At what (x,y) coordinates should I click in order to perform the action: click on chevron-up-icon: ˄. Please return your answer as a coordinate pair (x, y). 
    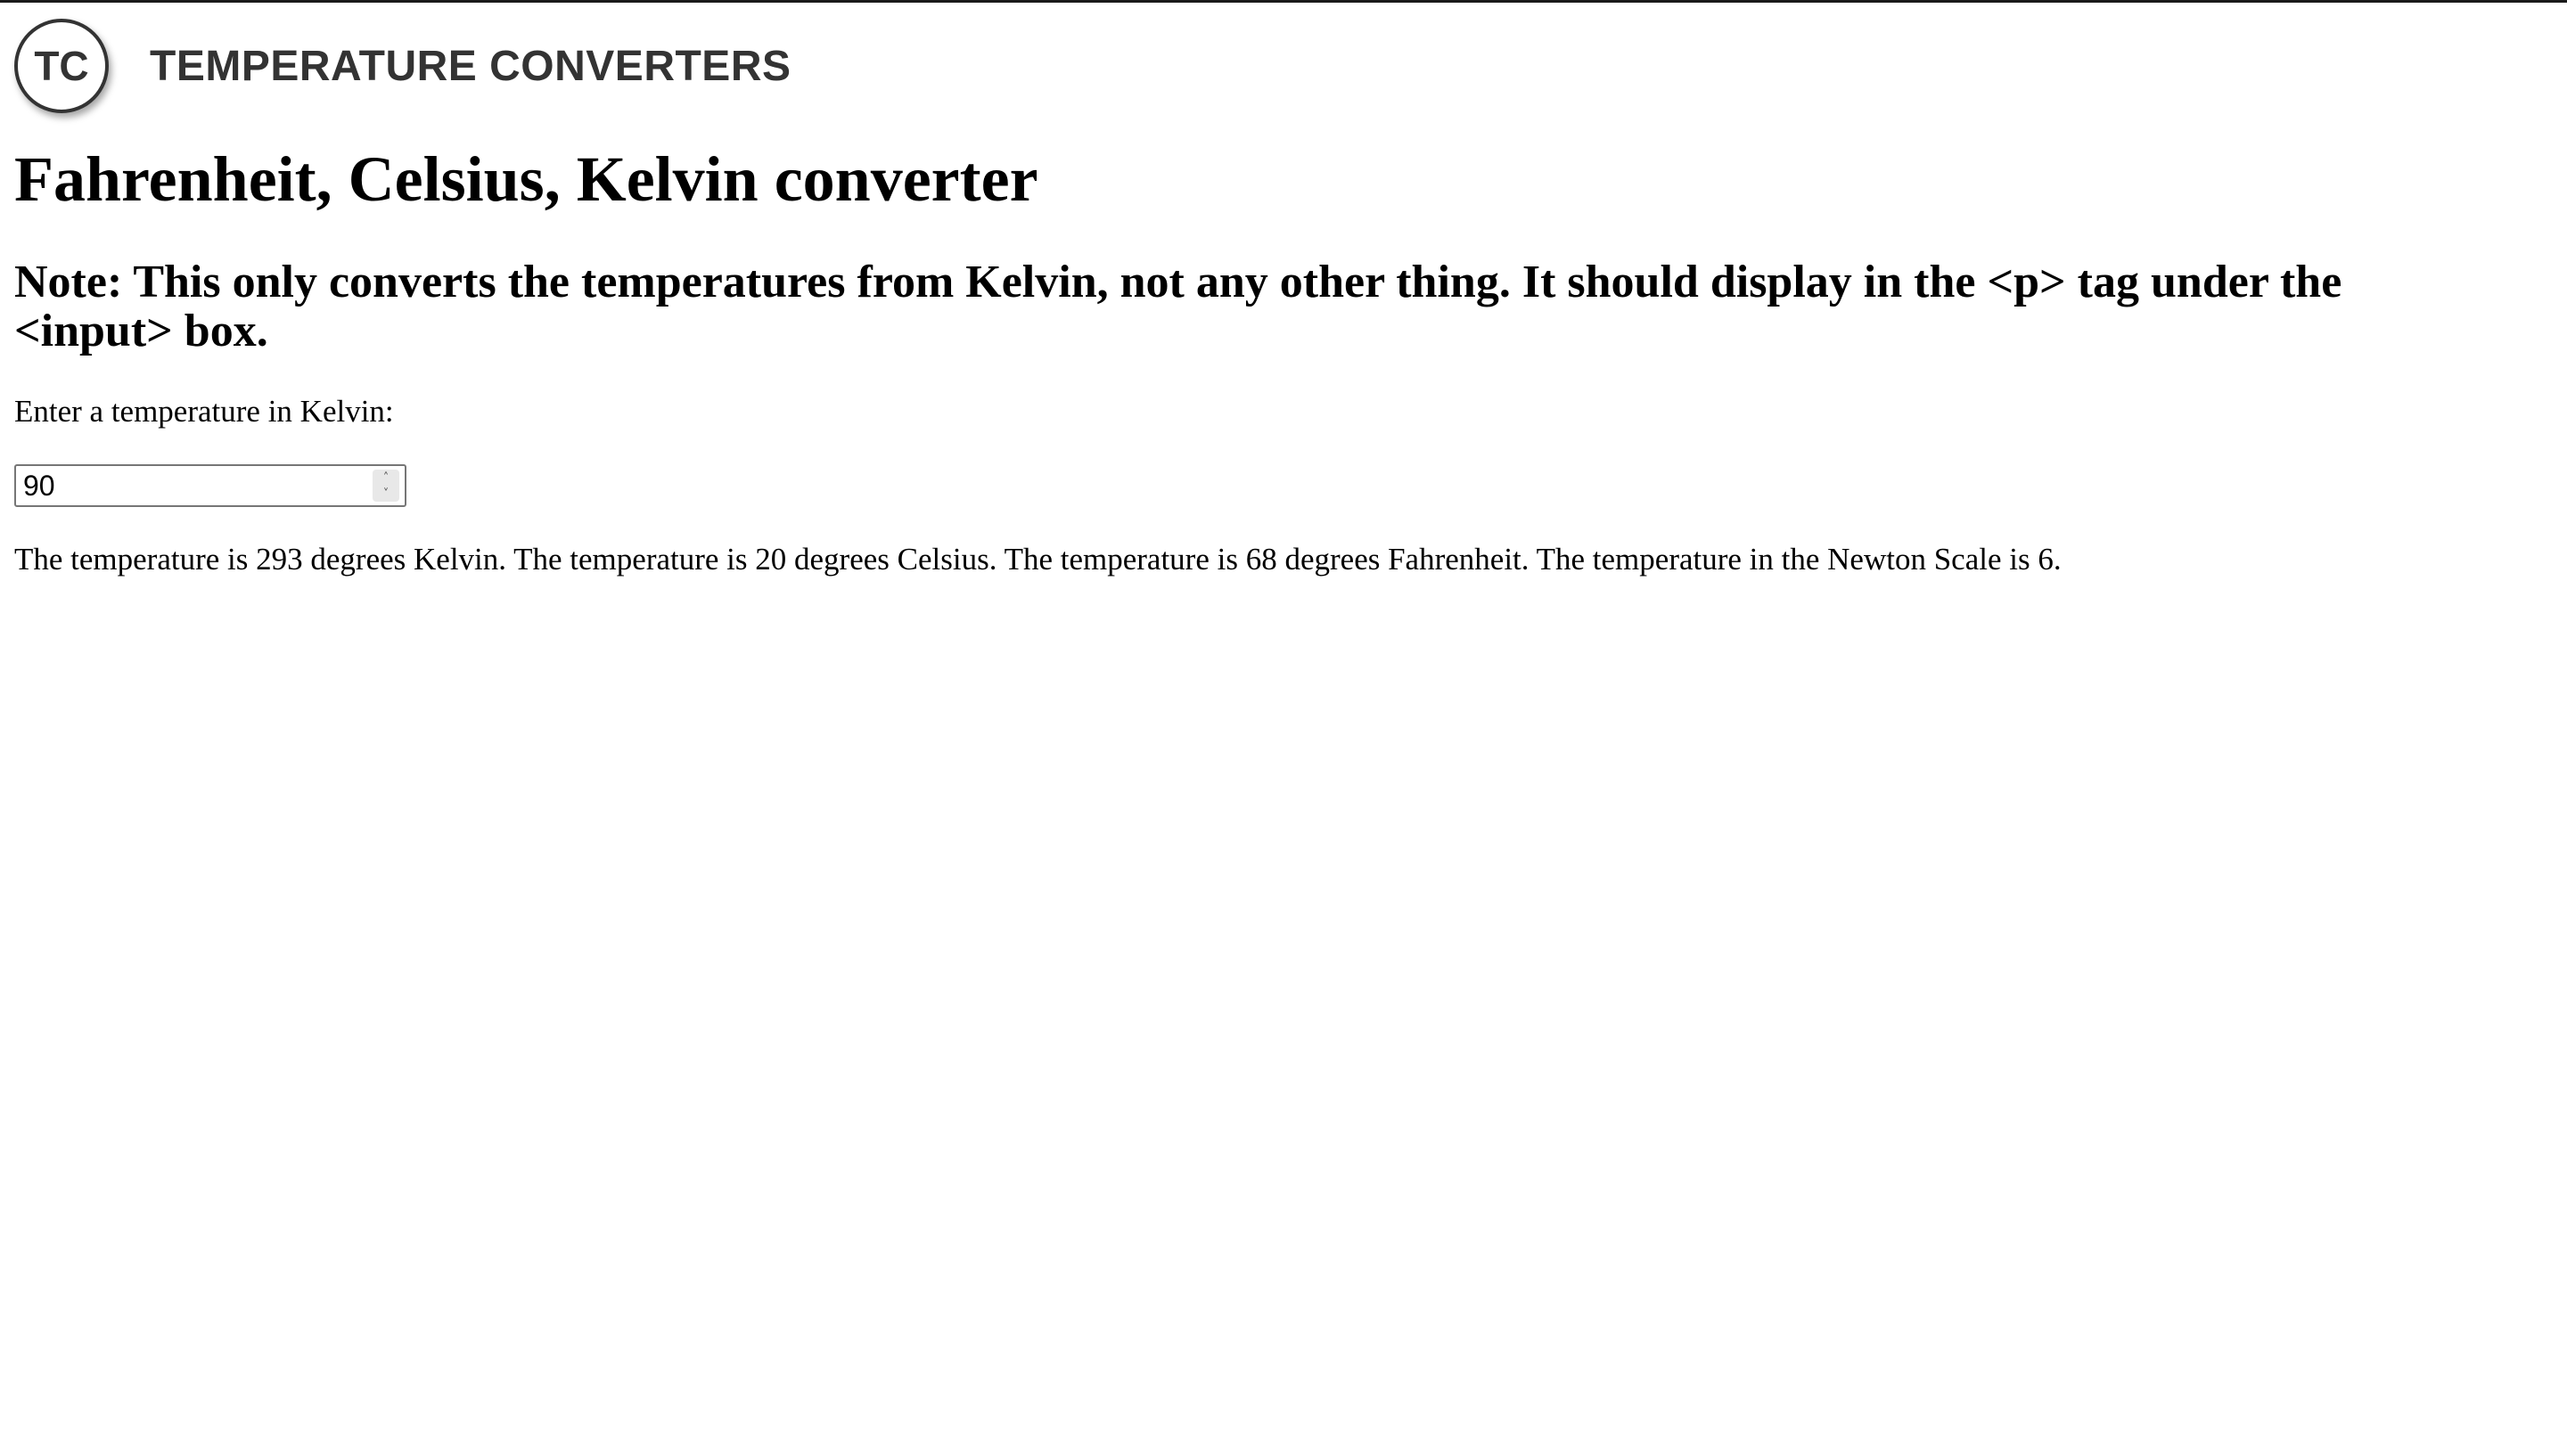
    Looking at the image, I should click on (387, 478).